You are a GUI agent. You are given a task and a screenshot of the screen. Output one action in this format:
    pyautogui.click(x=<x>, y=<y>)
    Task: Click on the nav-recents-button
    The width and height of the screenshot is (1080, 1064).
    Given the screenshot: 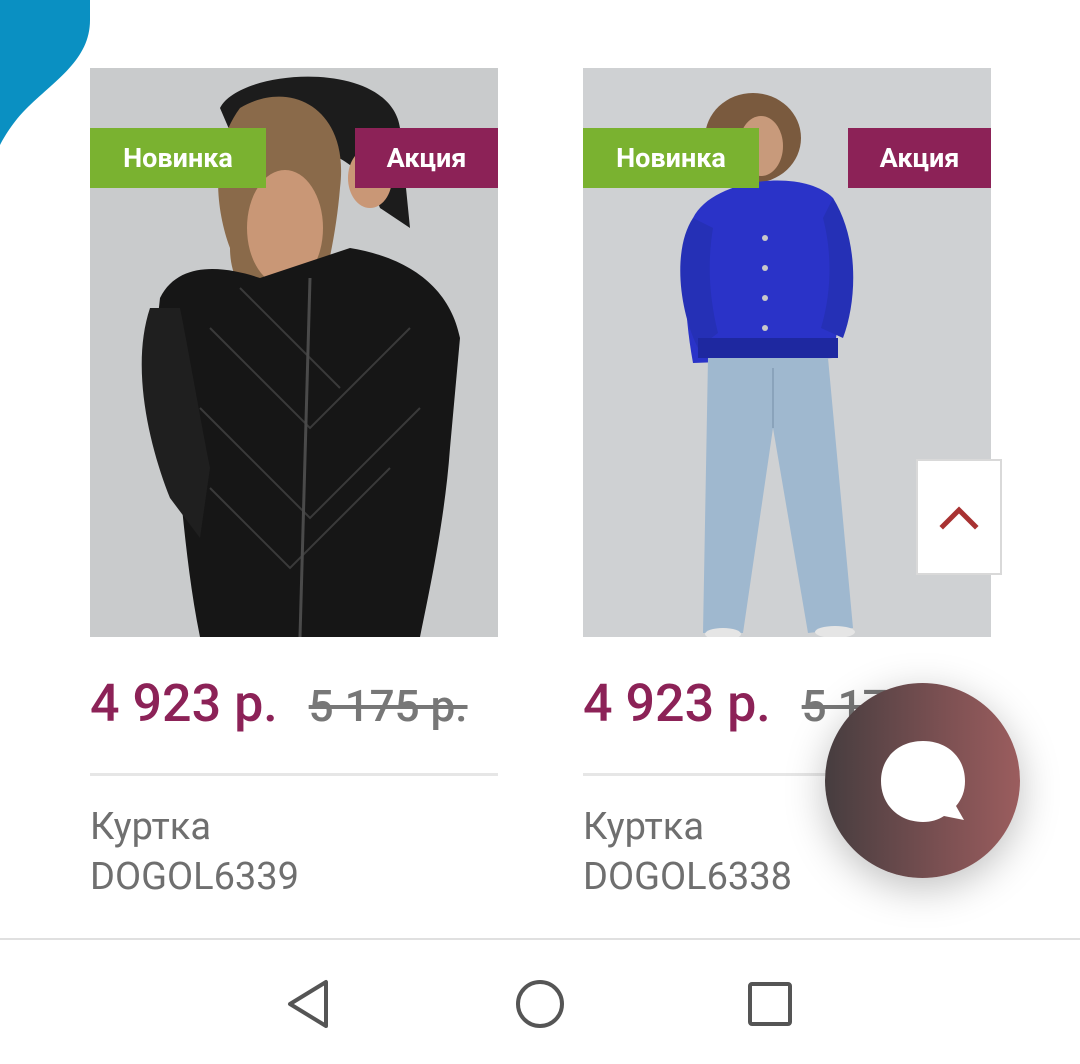 What is the action you would take?
    pyautogui.click(x=770, y=1004)
    